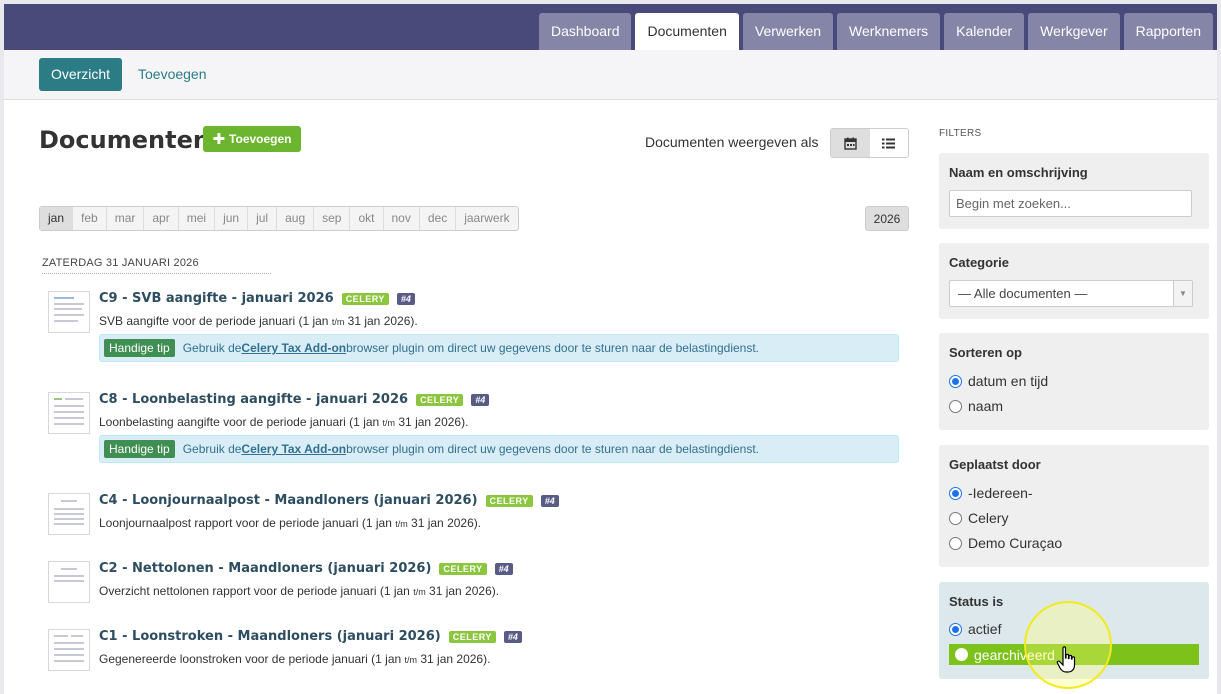  Describe the element at coordinates (976, 406) in the screenshot. I see `sort-option-naam: naam` at that location.